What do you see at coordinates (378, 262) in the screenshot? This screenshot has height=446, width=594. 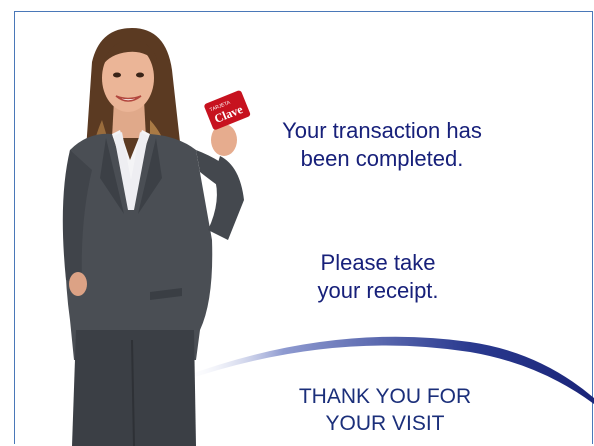 I see `receipt-line-1: Please take` at bounding box center [378, 262].